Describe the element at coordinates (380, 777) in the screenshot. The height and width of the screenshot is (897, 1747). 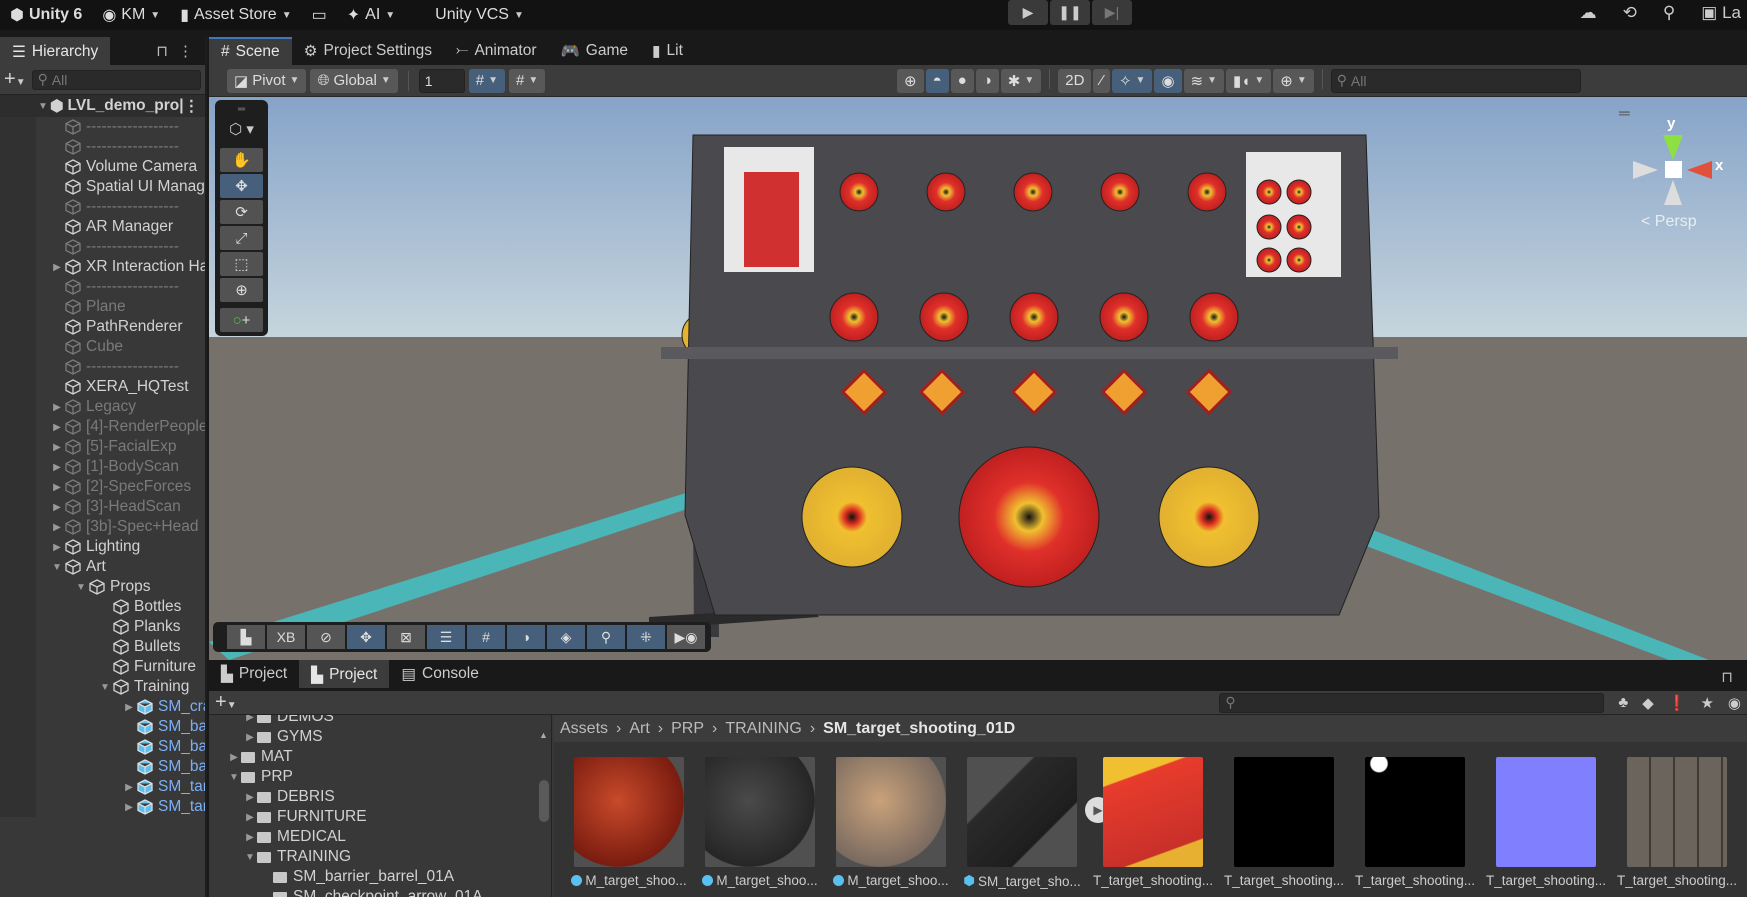
I see `folder-item: ▼ PRP` at that location.